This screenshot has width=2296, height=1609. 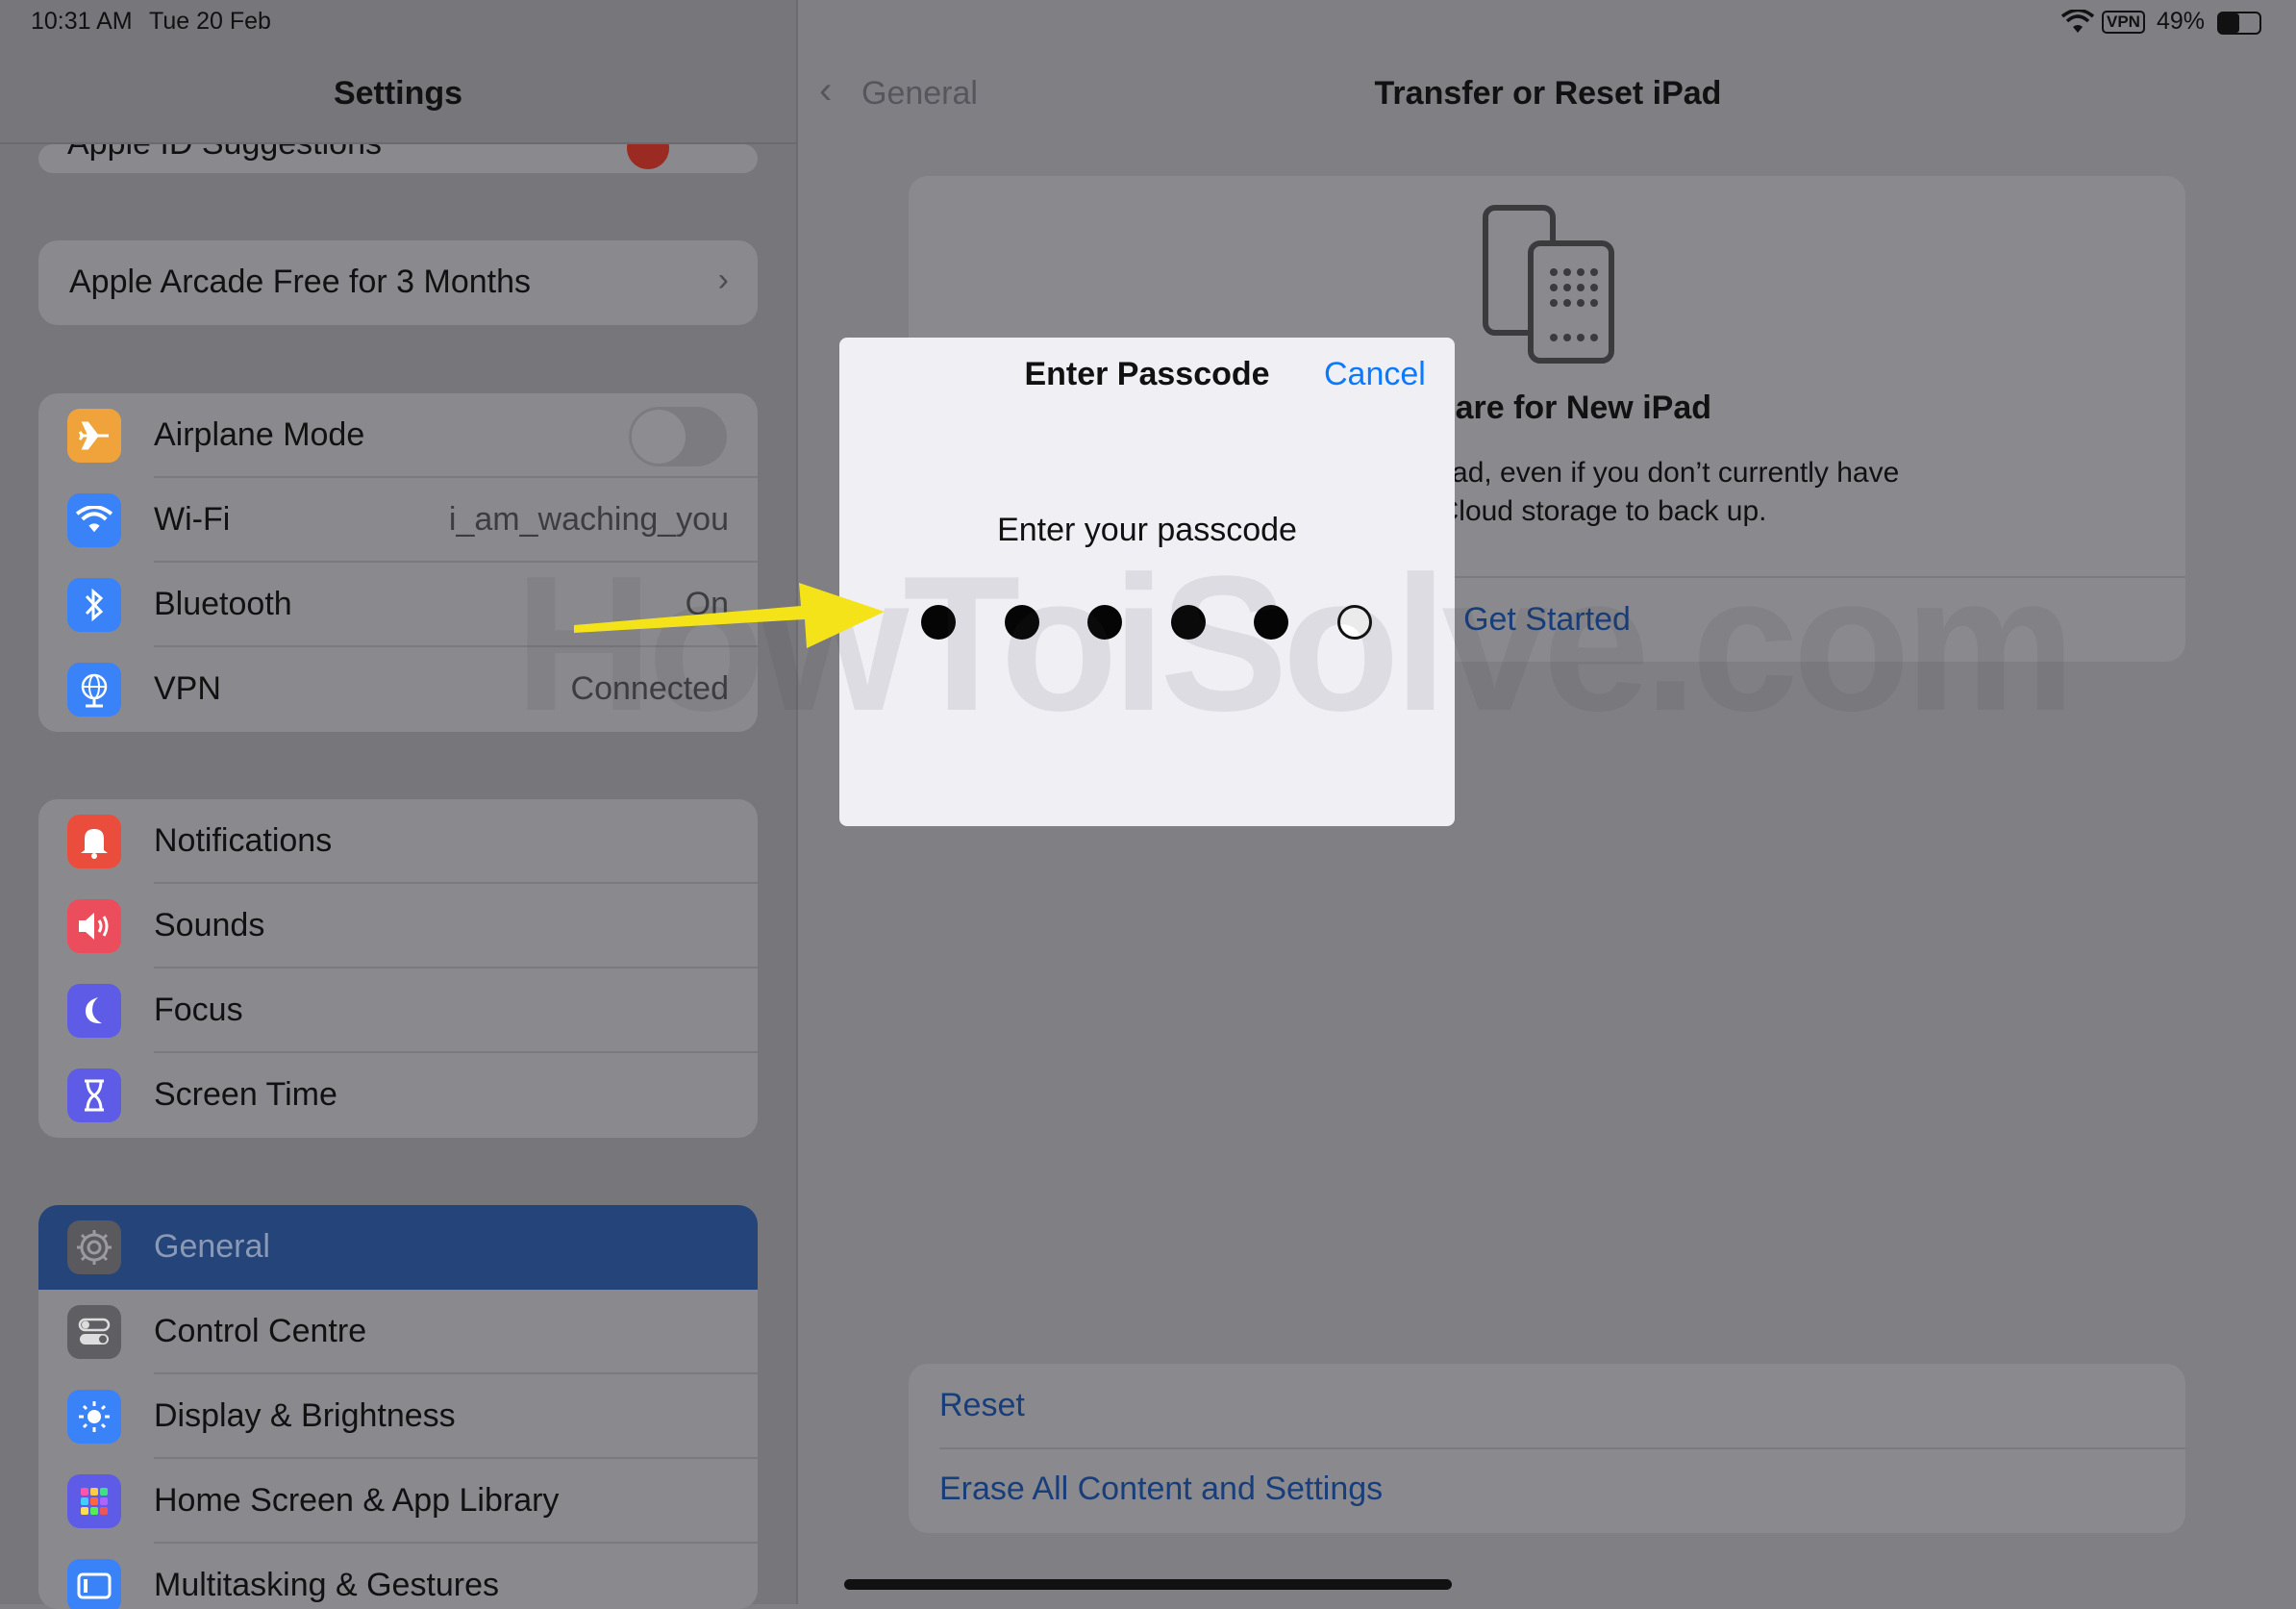 What do you see at coordinates (723, 280) in the screenshot?
I see `chevron-right-icon: ›` at bounding box center [723, 280].